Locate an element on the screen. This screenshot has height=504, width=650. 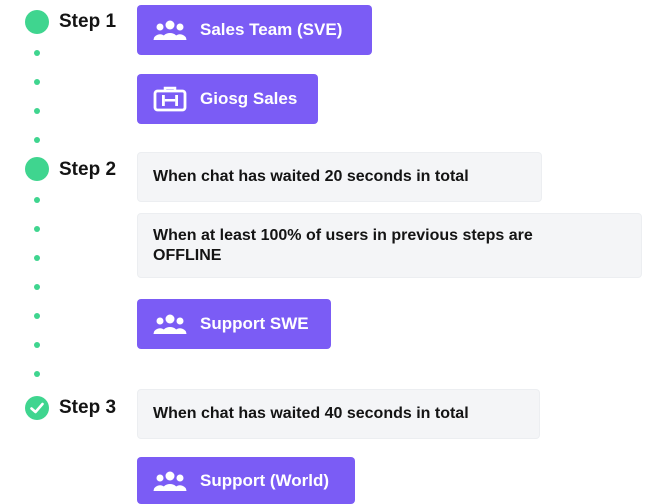
briefcase-icon is located at coordinates (170, 99).